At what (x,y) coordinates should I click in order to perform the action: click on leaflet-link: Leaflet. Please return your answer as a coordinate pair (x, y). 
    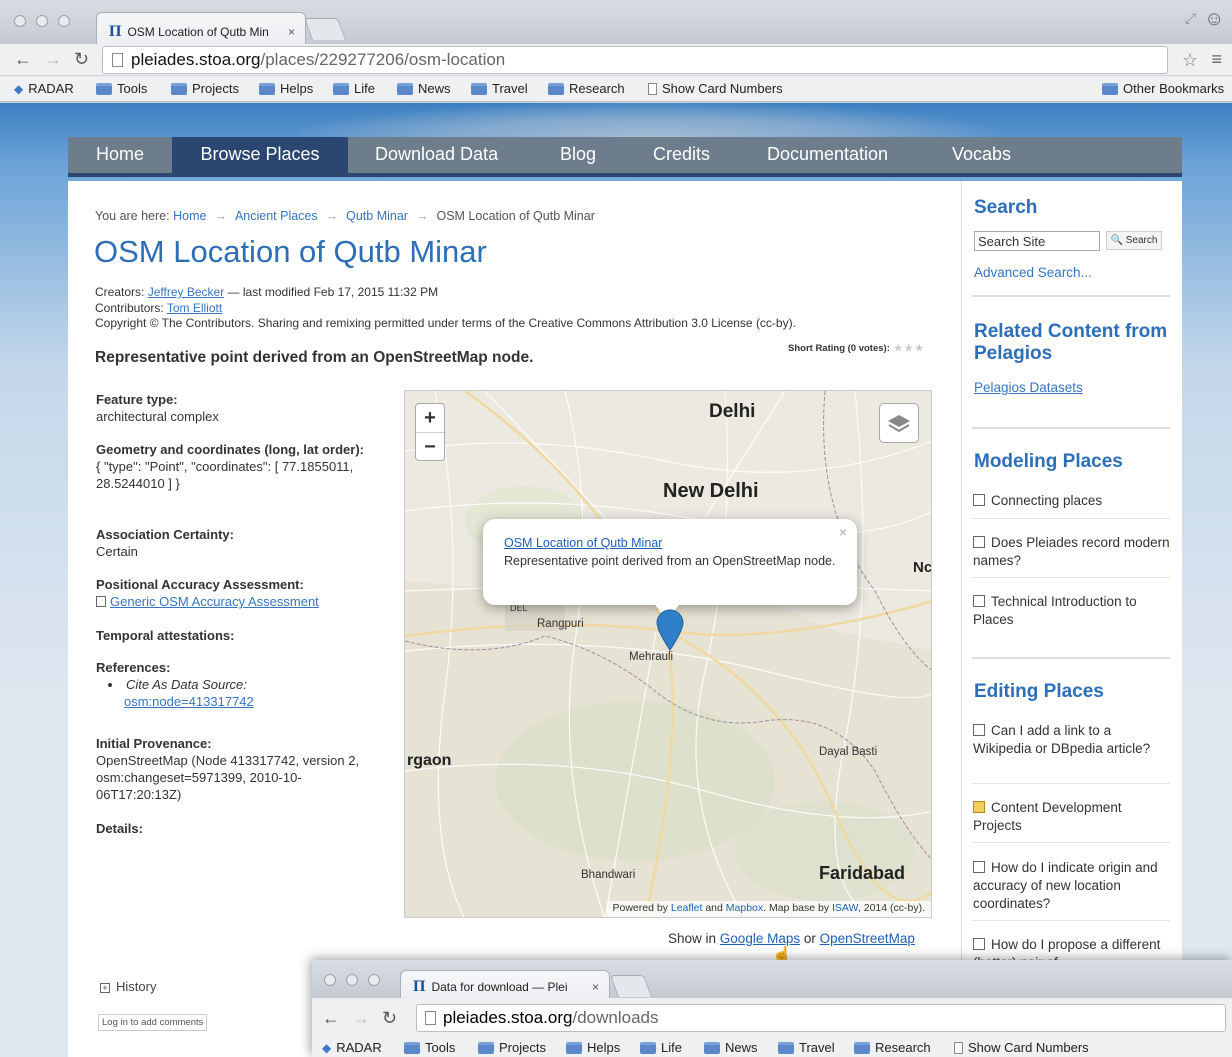
    Looking at the image, I should click on (687, 908).